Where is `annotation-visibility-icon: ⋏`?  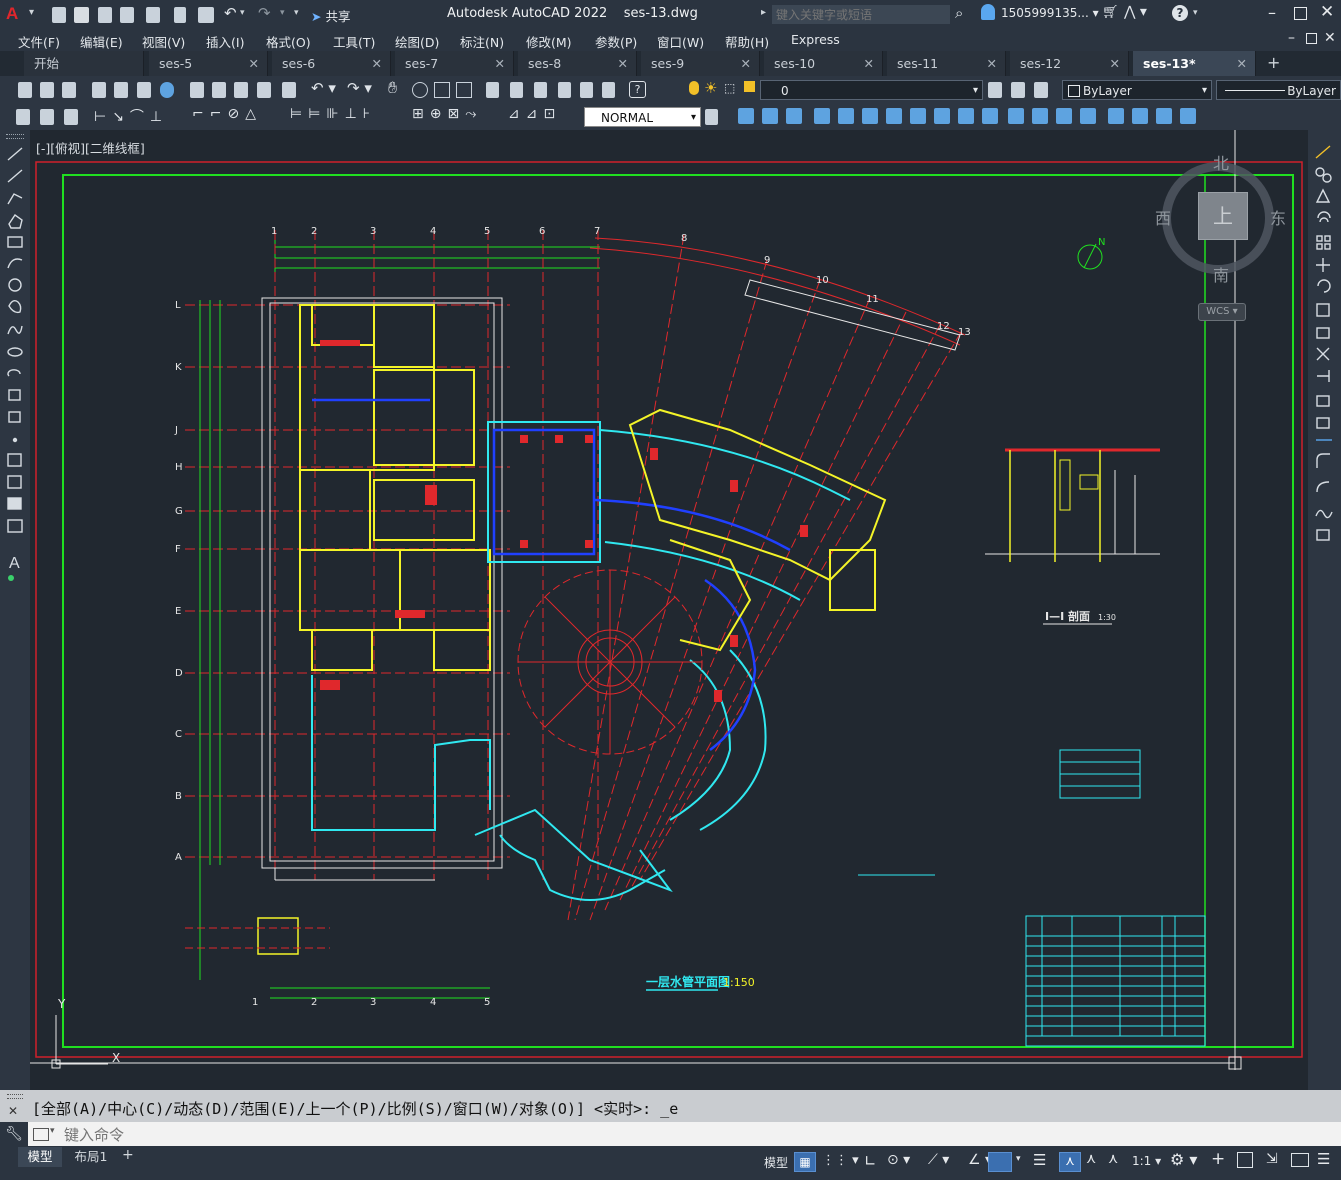
annotation-visibility-icon: ⋏ is located at coordinates (1070, 1162).